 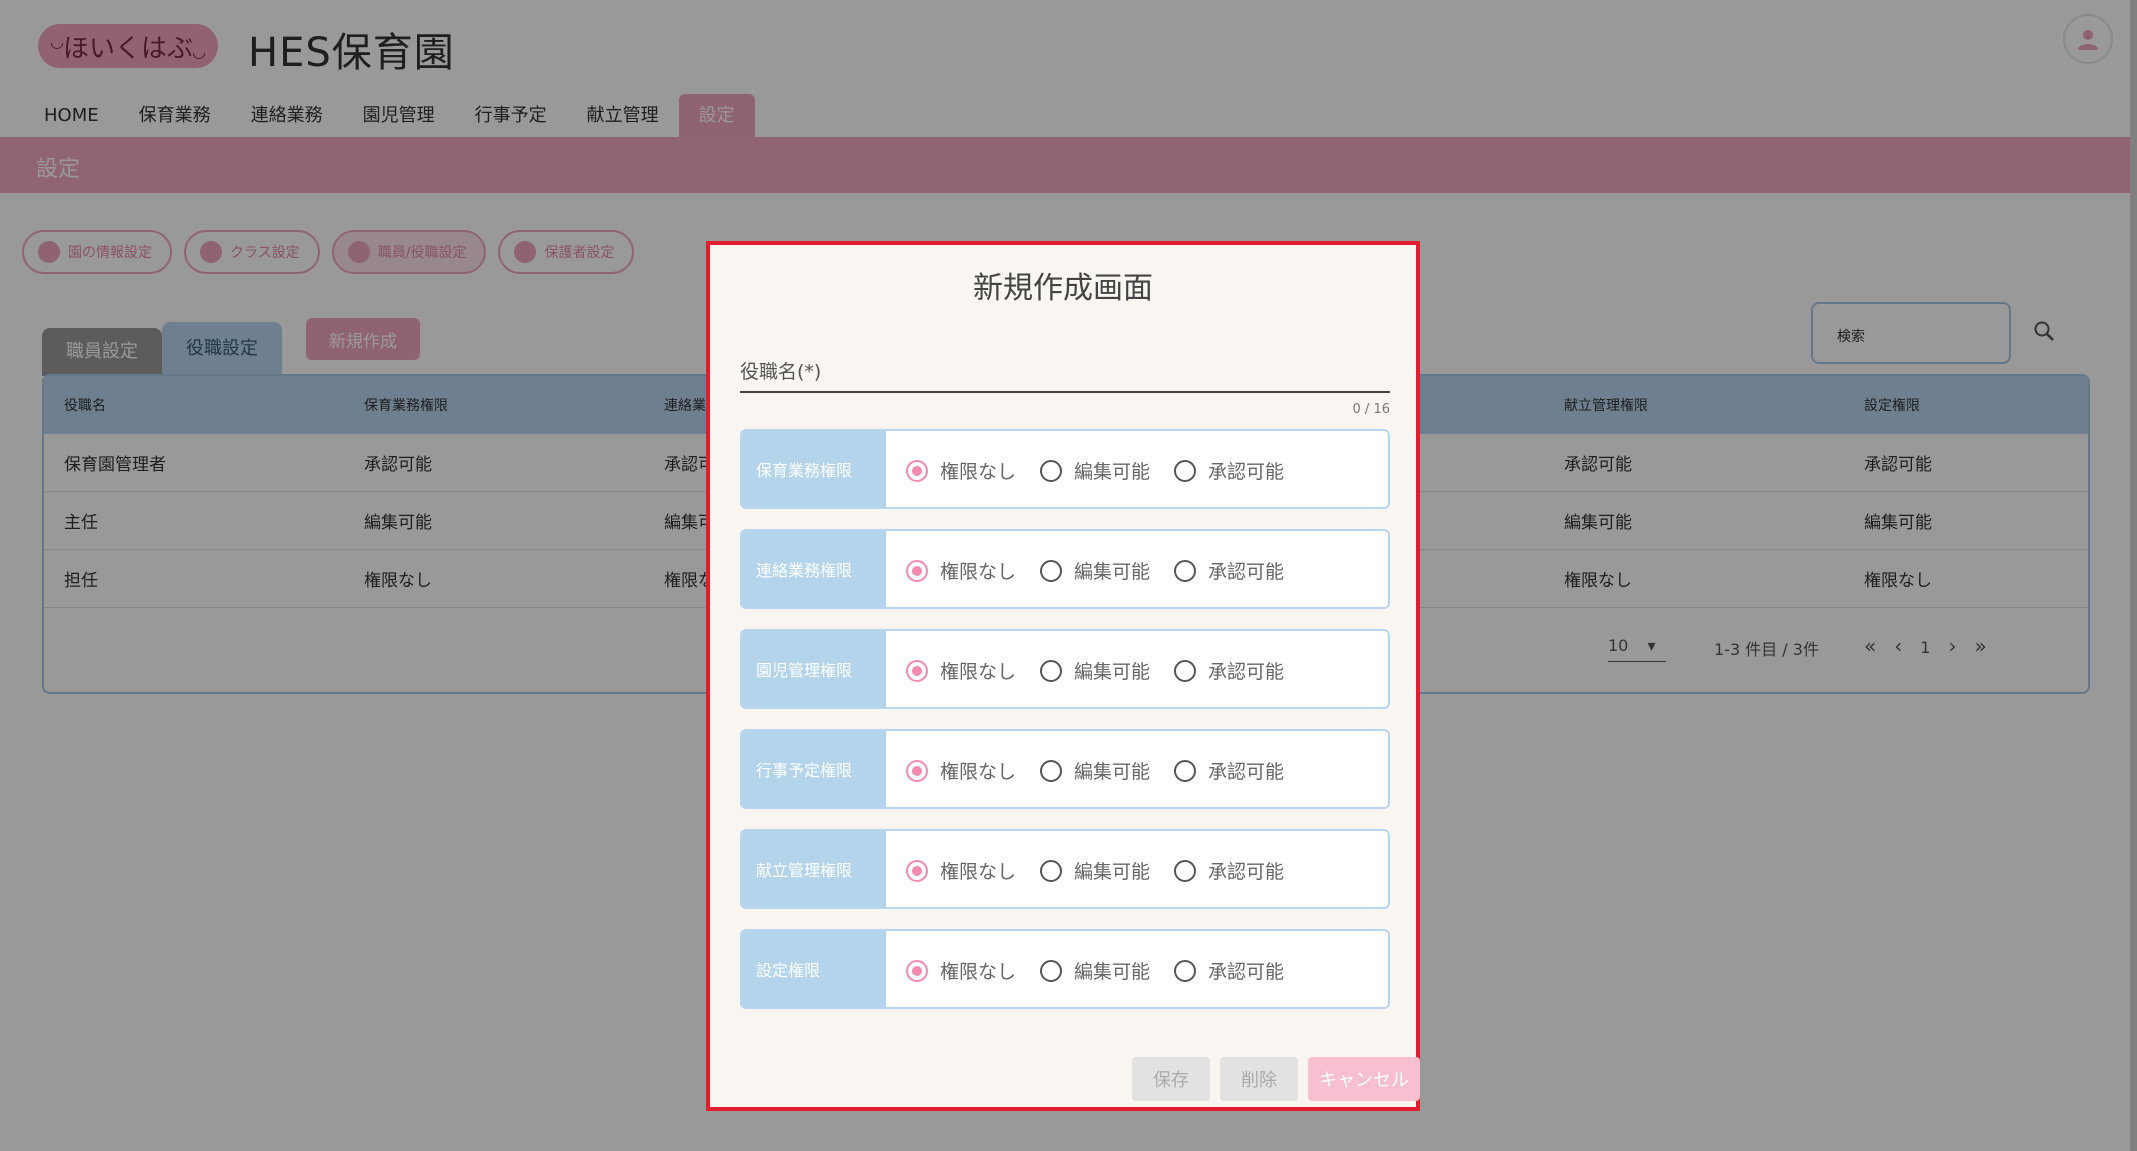 I want to click on dialog-title: 新規作成画面, so click(x=1063, y=288).